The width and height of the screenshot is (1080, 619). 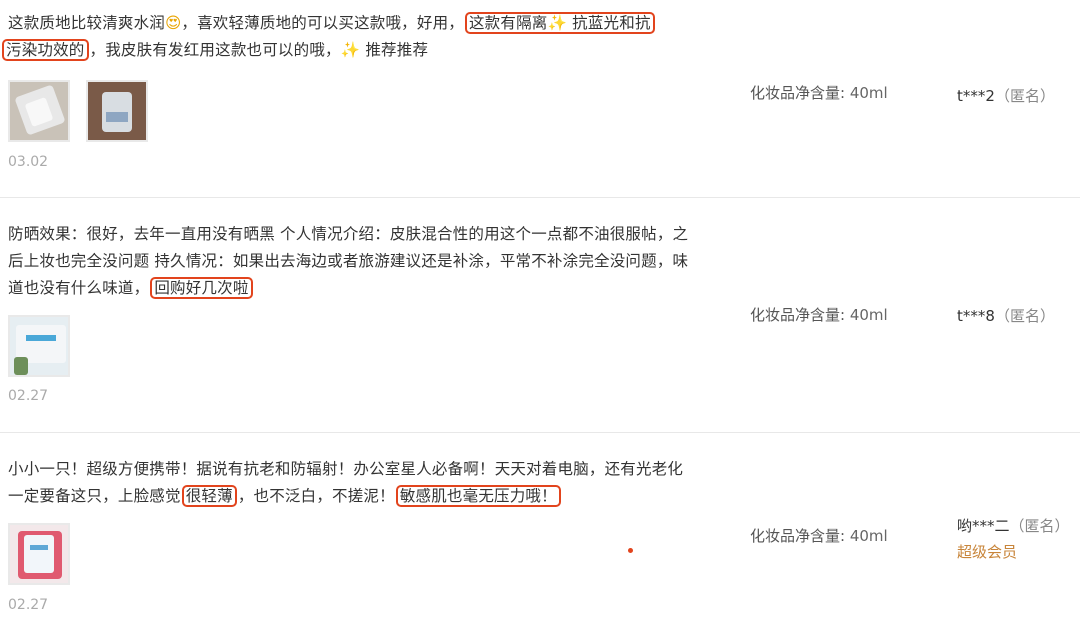 I want to click on reviewer: t***2（匿名）, so click(x=1006, y=95).